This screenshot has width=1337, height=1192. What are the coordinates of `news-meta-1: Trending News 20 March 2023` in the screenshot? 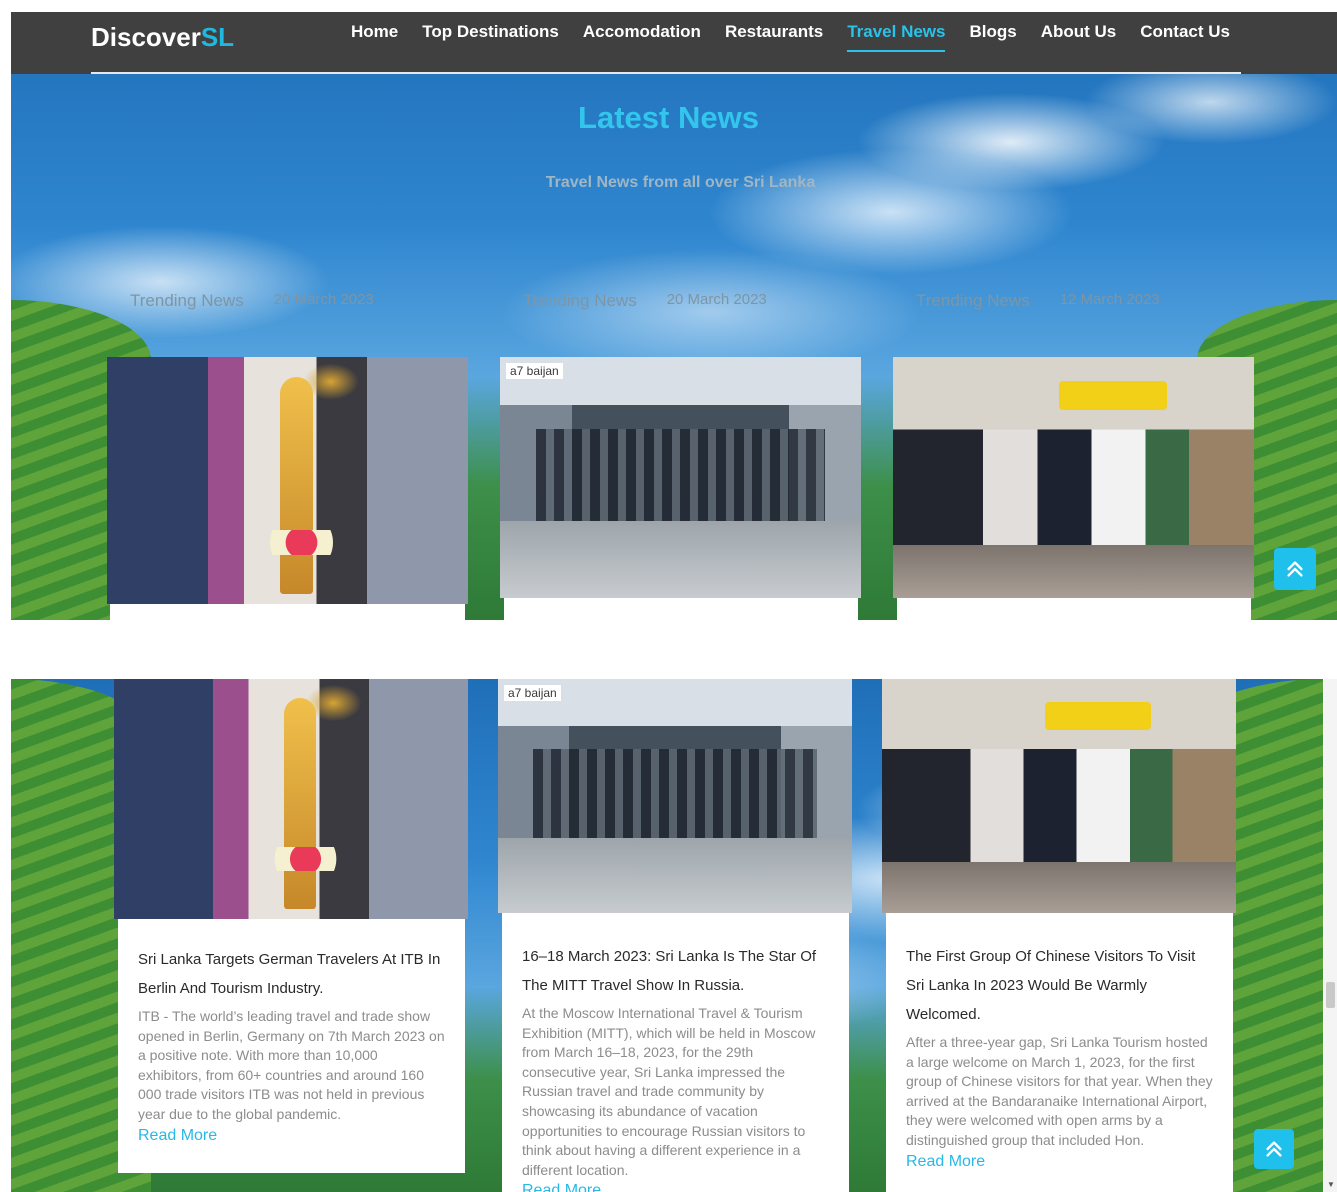 It's located at (252, 301).